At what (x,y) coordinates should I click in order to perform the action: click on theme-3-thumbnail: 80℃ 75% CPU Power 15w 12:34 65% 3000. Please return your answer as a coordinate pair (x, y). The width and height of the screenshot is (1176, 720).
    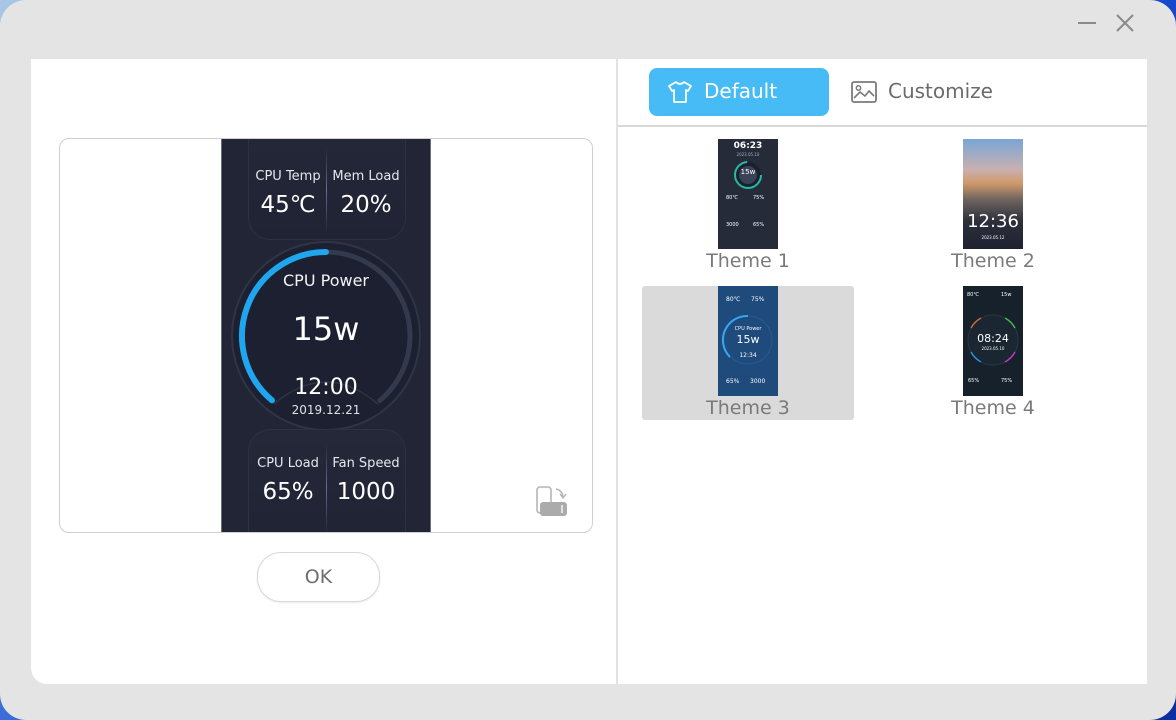
    Looking at the image, I should click on (748, 341).